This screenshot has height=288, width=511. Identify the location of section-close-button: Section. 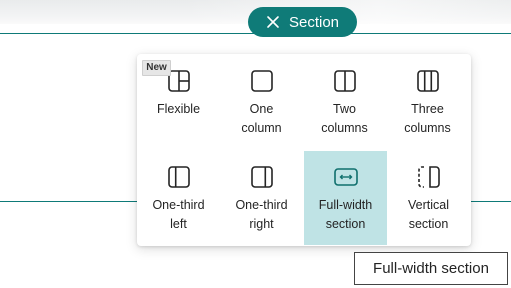
(302, 22).